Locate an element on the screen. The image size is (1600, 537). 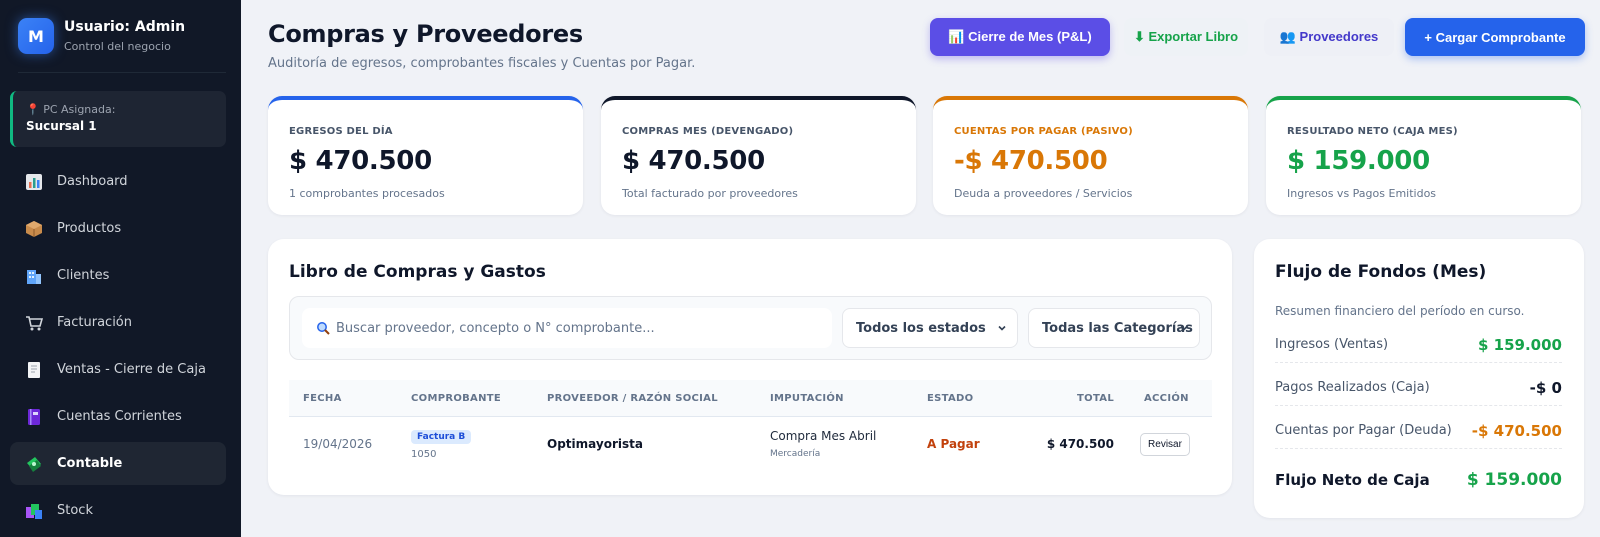
flow-value: -$ 470.500 is located at coordinates (1516, 430).